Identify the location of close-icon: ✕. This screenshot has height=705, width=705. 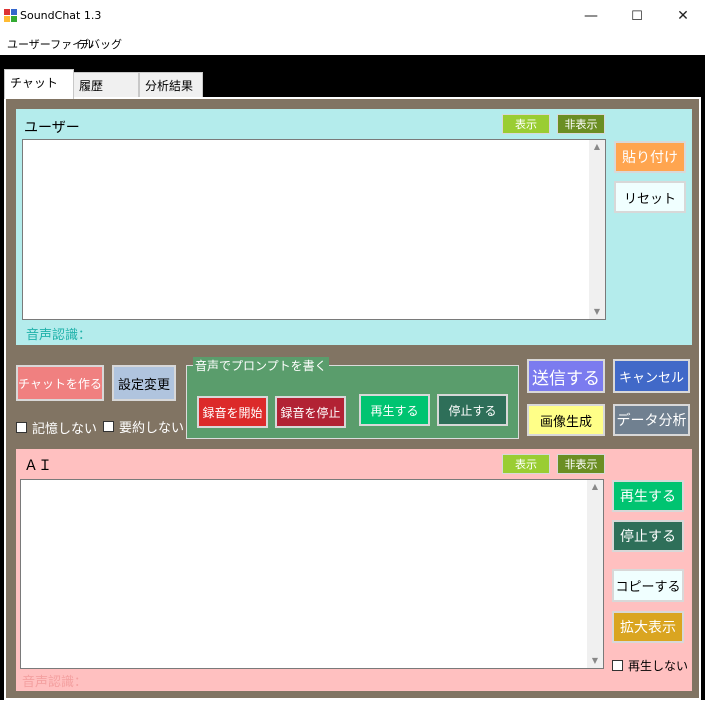
(682, 16).